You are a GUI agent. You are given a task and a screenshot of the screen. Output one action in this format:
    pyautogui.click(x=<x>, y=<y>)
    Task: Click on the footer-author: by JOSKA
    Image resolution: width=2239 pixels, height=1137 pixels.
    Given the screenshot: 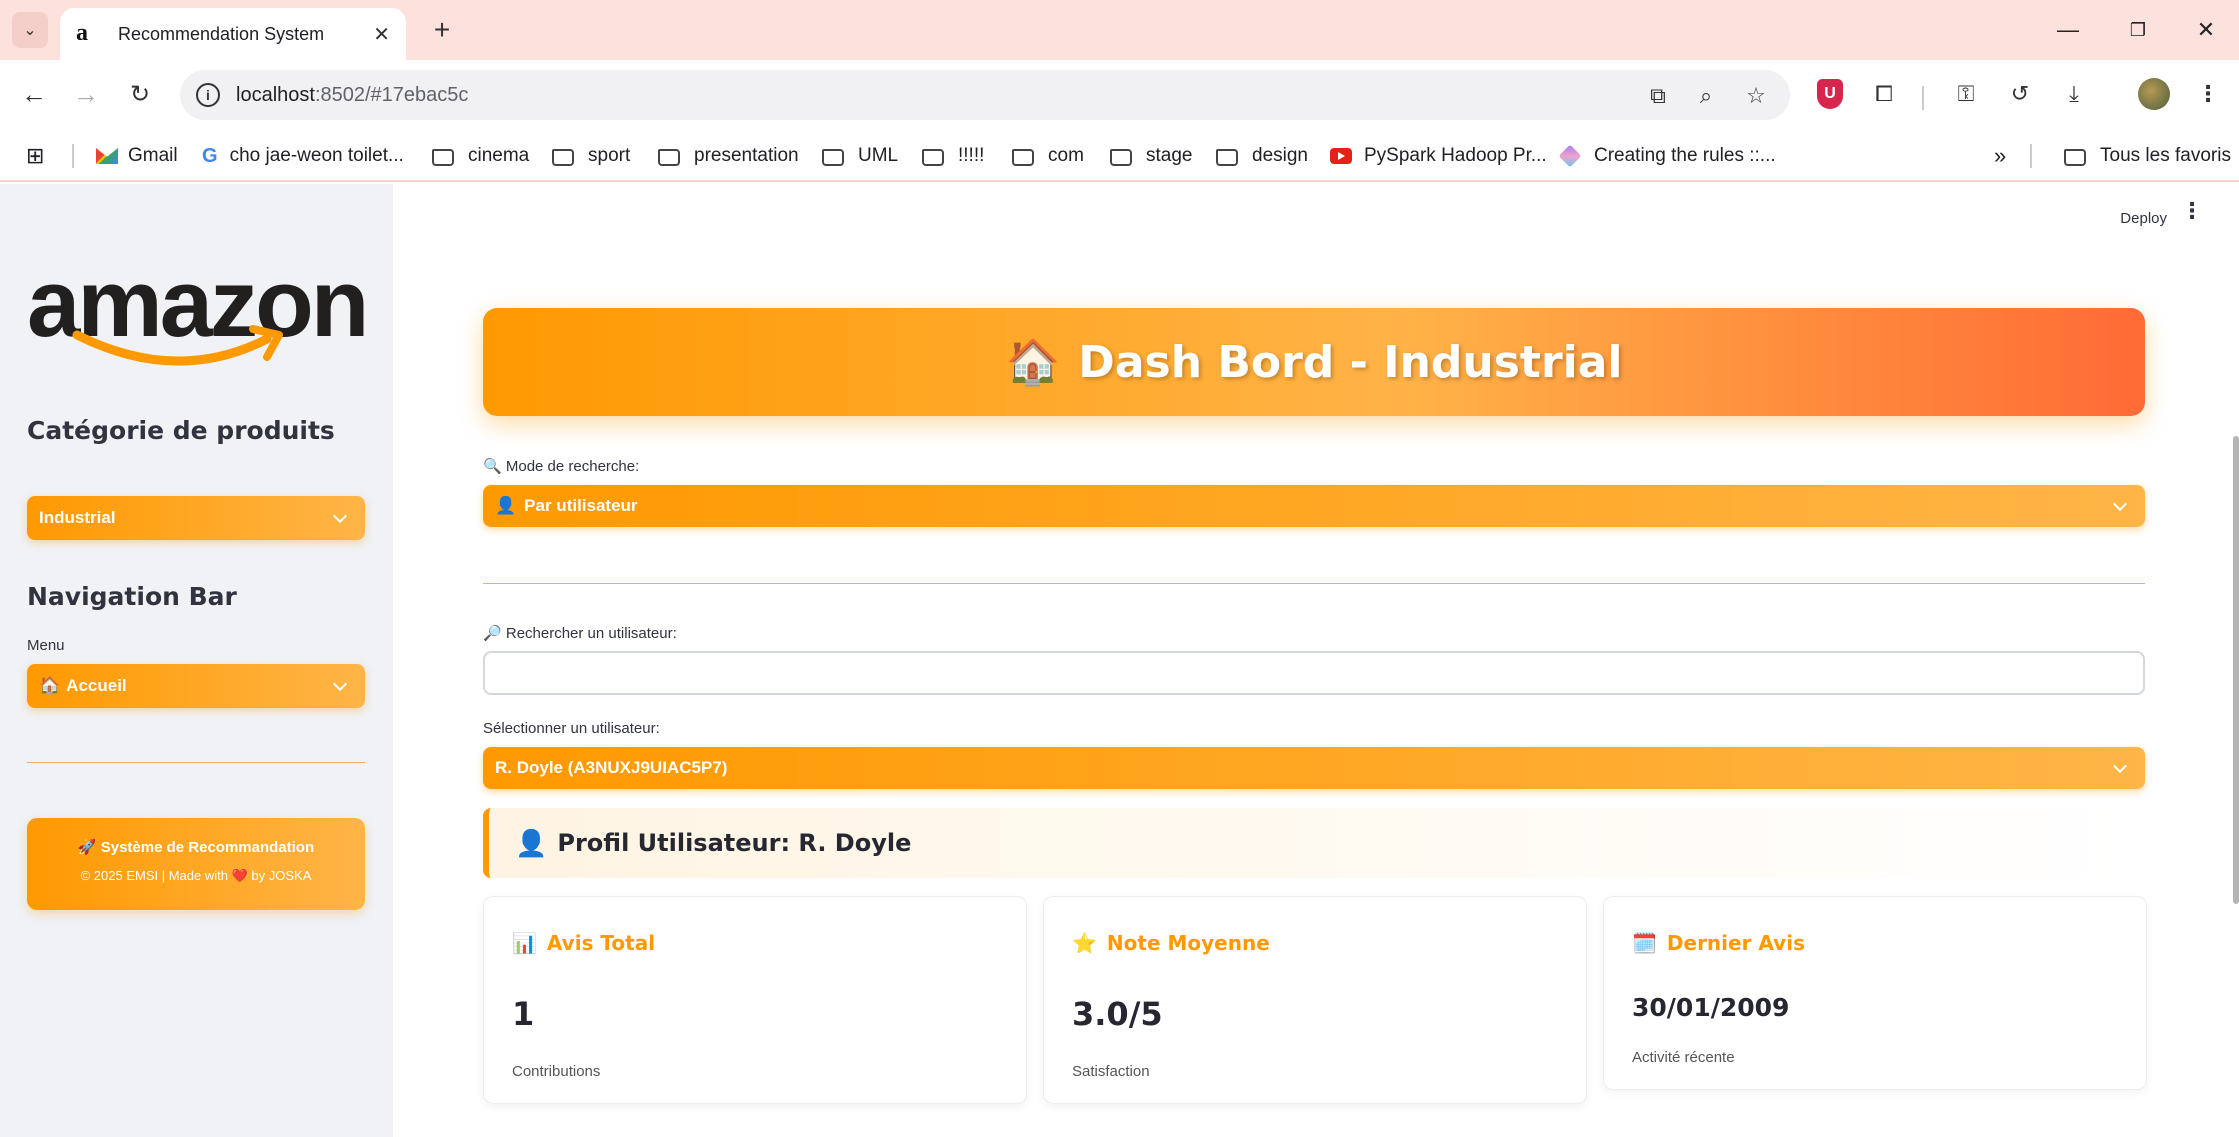 What is the action you would take?
    pyautogui.click(x=281, y=875)
    